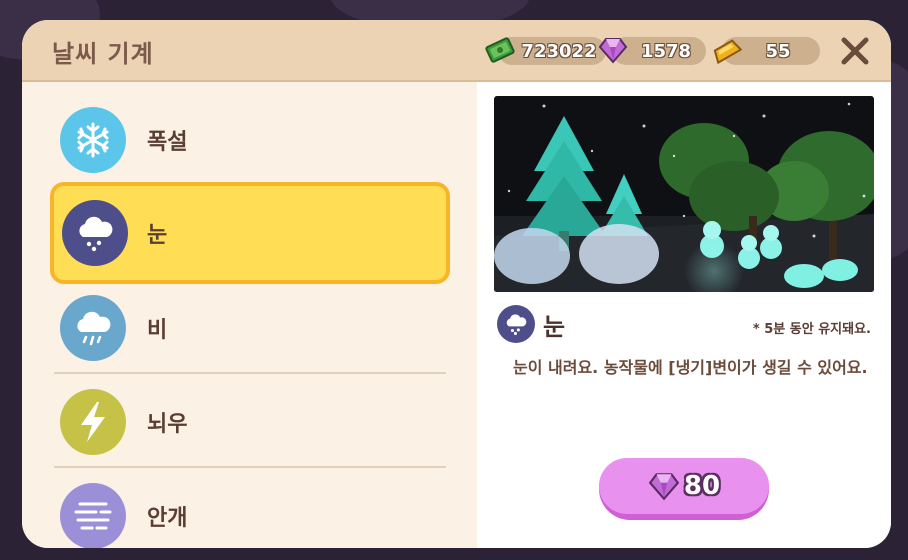 This screenshot has height=560, width=908. Describe the element at coordinates (250, 140) in the screenshot. I see `weather-item-blizzard: 폭설` at that location.